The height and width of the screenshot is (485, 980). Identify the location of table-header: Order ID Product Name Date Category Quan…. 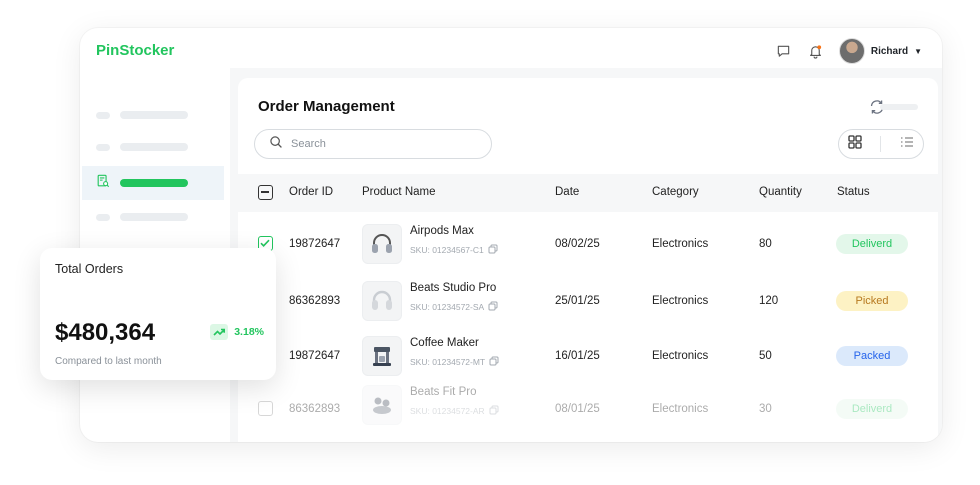
(588, 193).